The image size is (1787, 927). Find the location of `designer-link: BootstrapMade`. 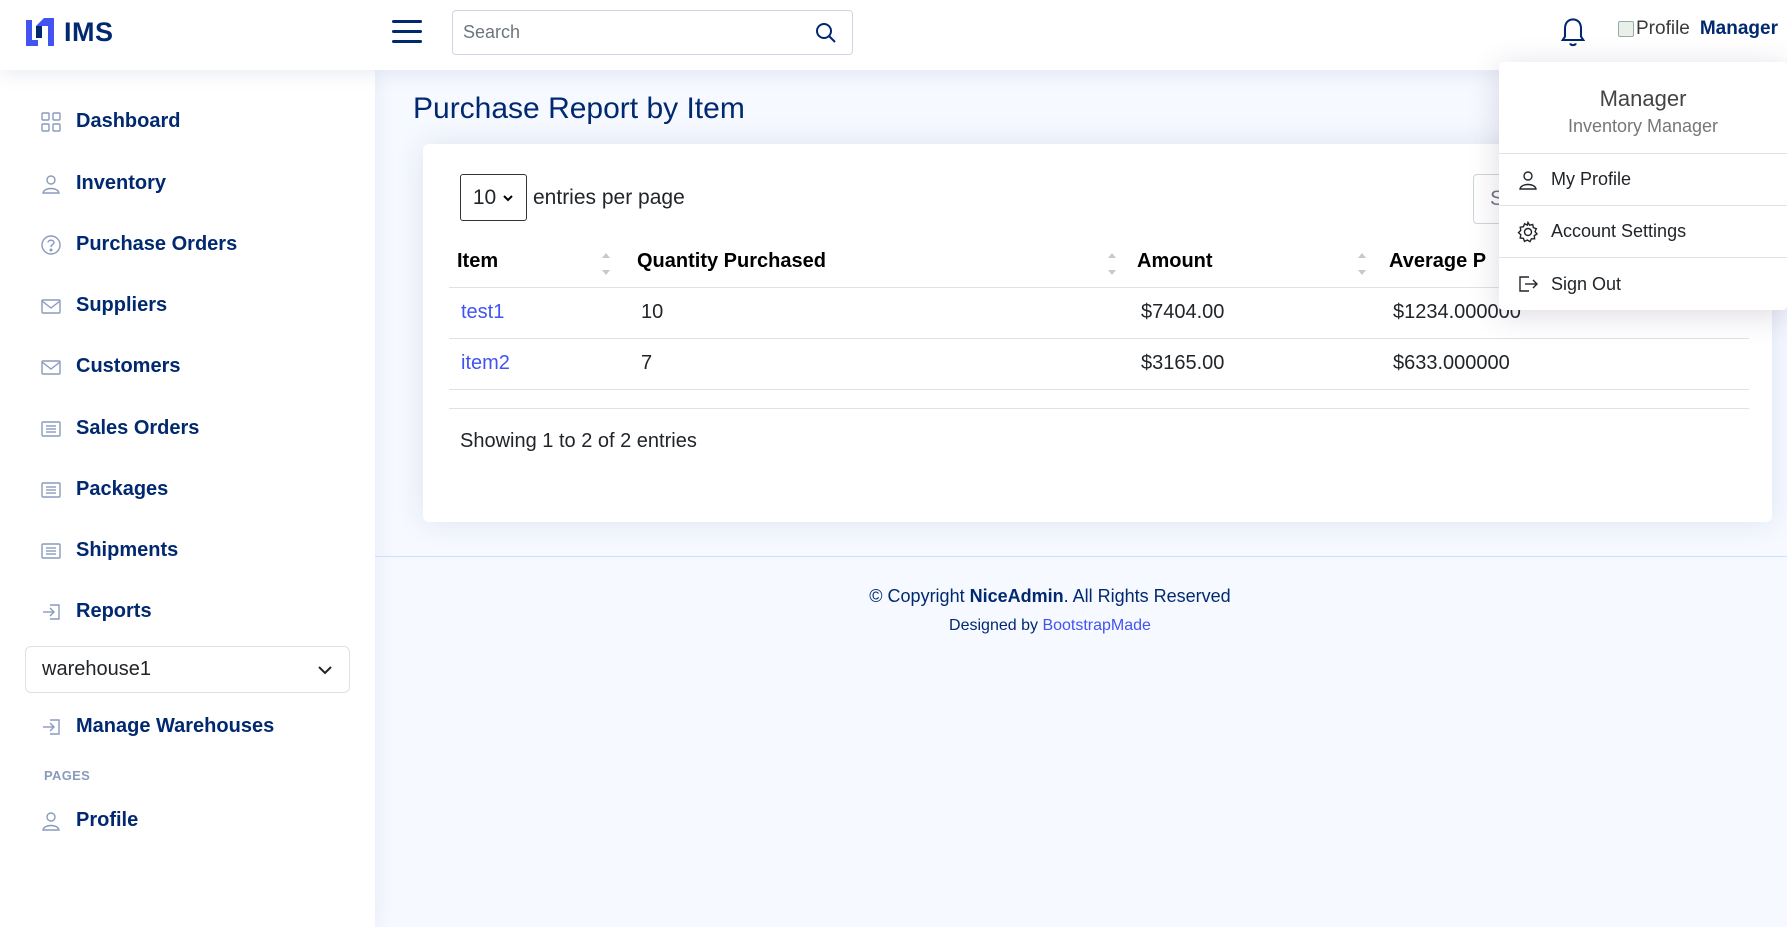

designer-link: BootstrapMade is located at coordinates (1096, 625).